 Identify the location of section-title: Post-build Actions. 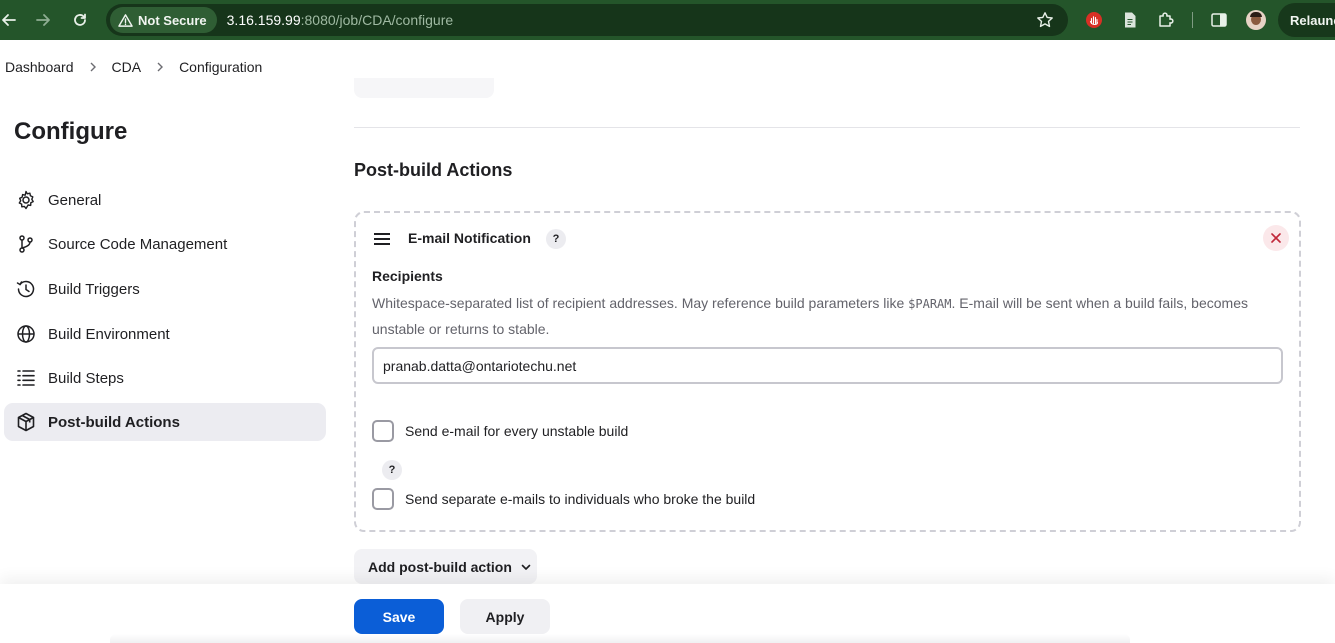
(433, 170).